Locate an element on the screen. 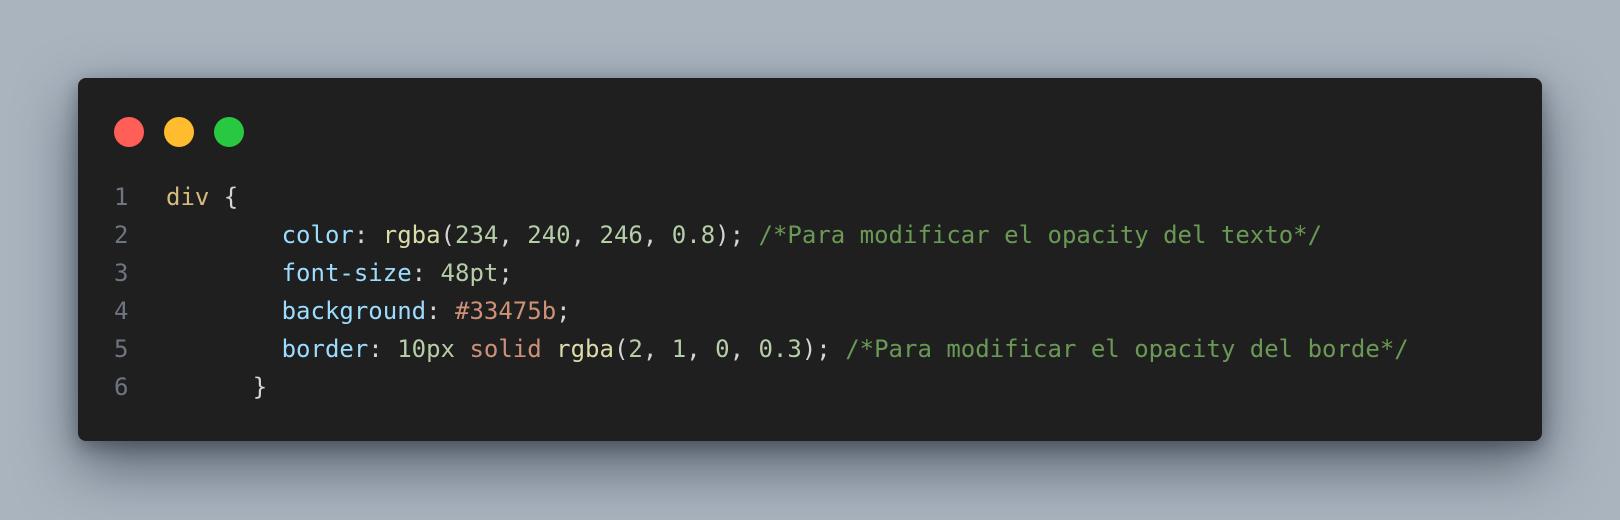 This screenshot has width=1620, height=520. token-num: 246 is located at coordinates (621, 235).